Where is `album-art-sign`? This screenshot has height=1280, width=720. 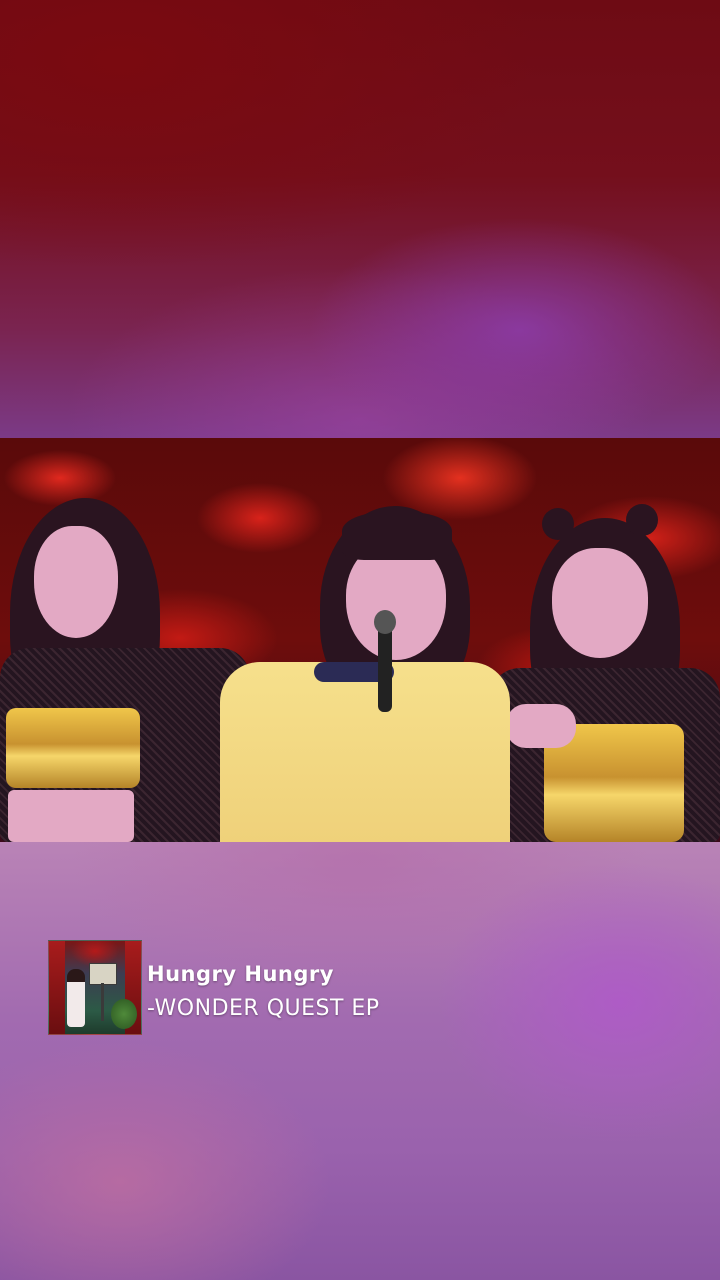
album-art-sign is located at coordinates (103, 974).